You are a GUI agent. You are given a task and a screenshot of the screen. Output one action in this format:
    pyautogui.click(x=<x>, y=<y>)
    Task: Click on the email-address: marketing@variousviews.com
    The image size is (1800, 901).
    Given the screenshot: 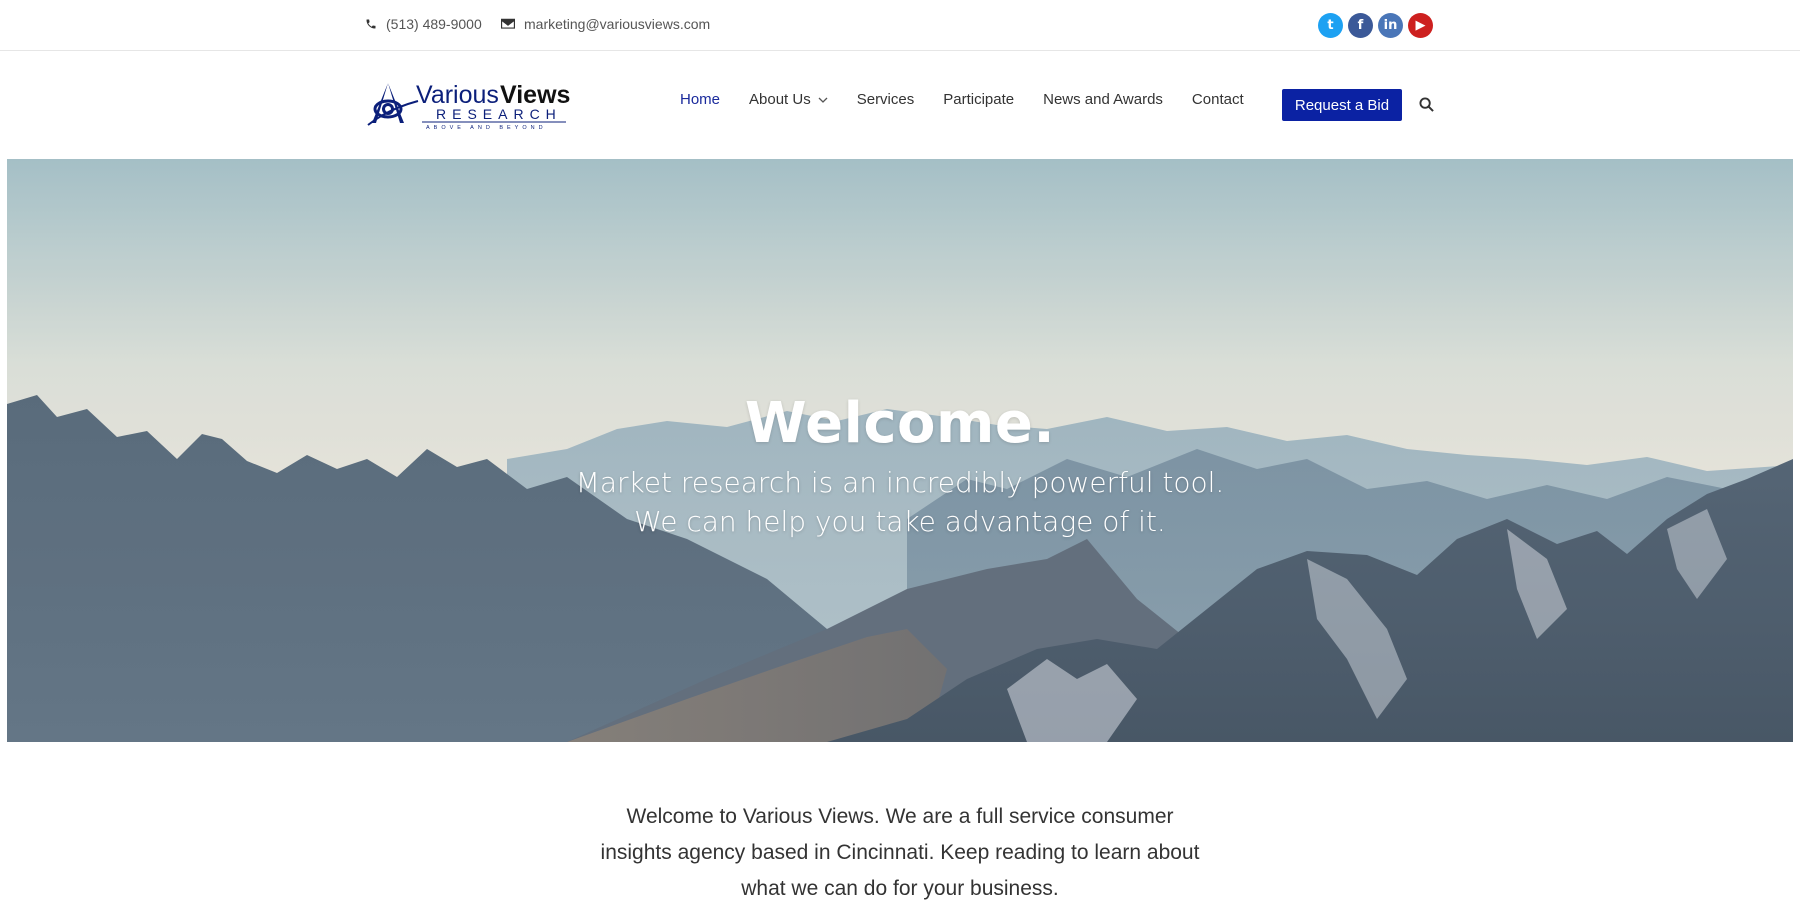 What is the action you would take?
    pyautogui.click(x=617, y=24)
    